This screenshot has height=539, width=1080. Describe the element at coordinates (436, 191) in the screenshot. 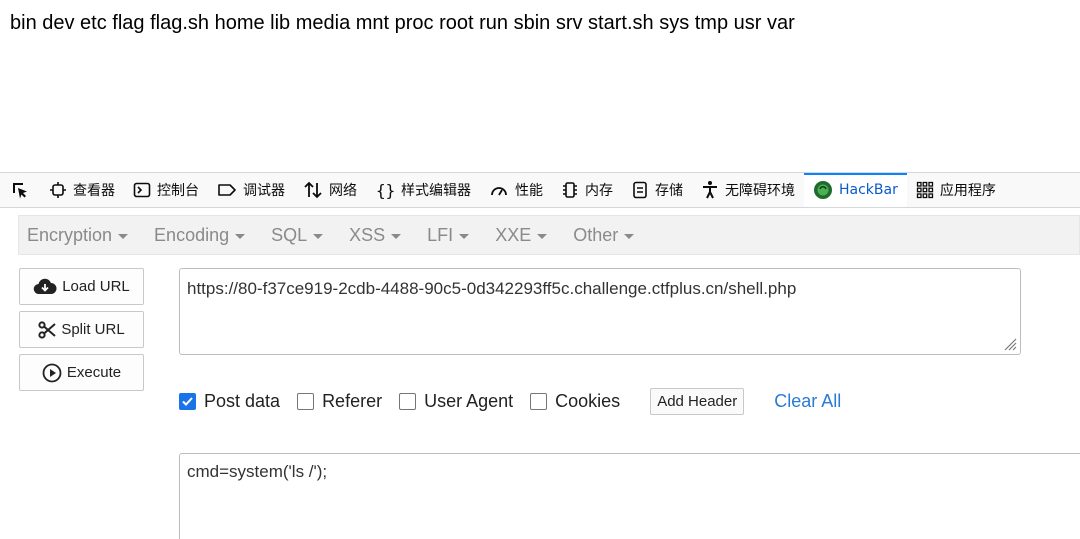

I see `tab-label: 样式编辑器` at that location.